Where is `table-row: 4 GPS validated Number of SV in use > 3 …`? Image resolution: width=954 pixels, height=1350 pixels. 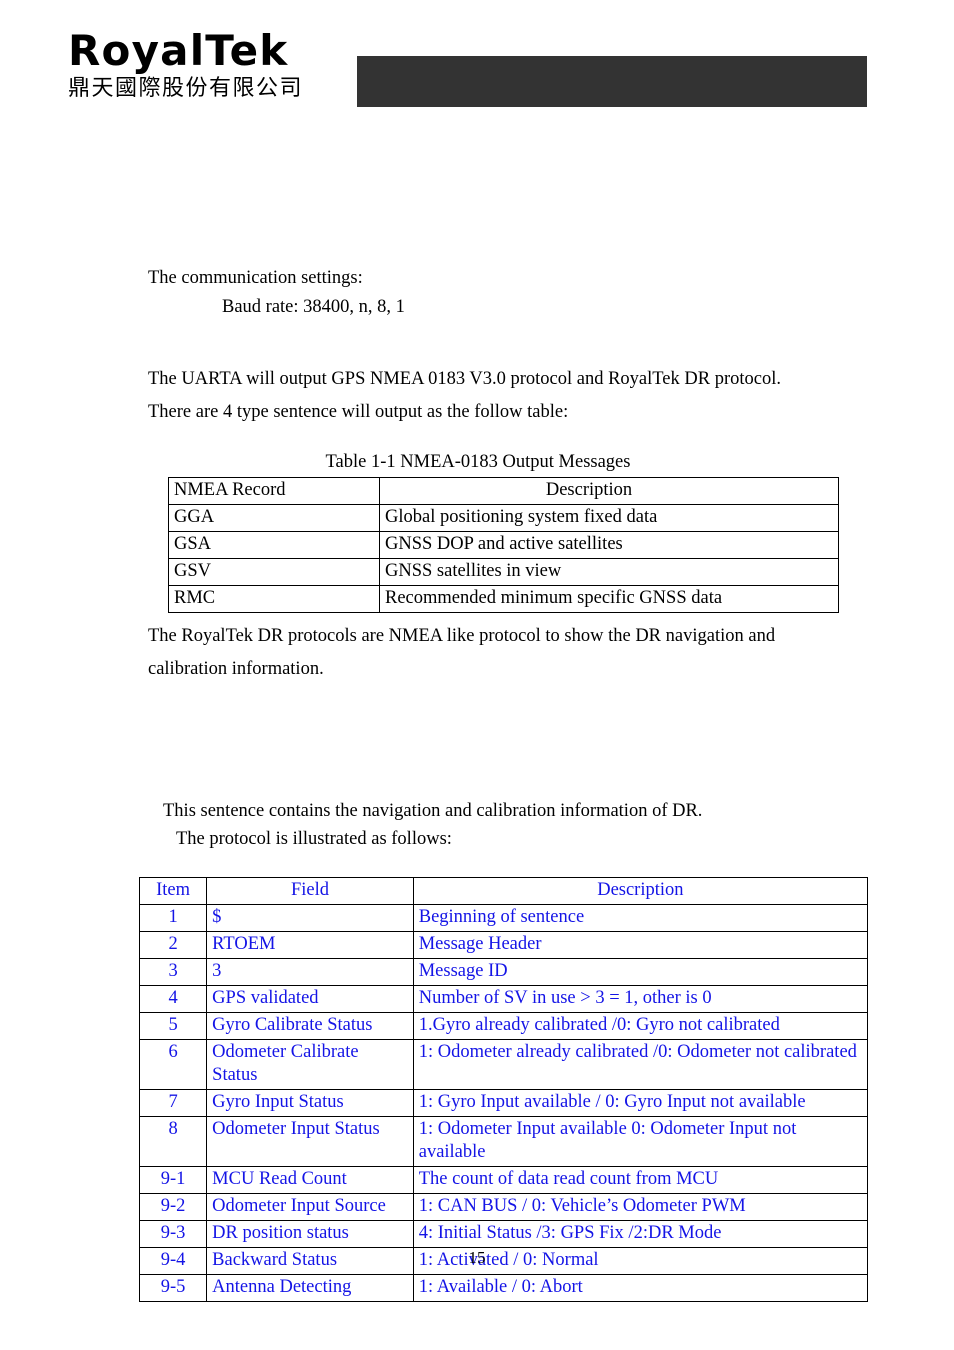 table-row: 4 GPS validated Number of SV in use > 3 … is located at coordinates (503, 999).